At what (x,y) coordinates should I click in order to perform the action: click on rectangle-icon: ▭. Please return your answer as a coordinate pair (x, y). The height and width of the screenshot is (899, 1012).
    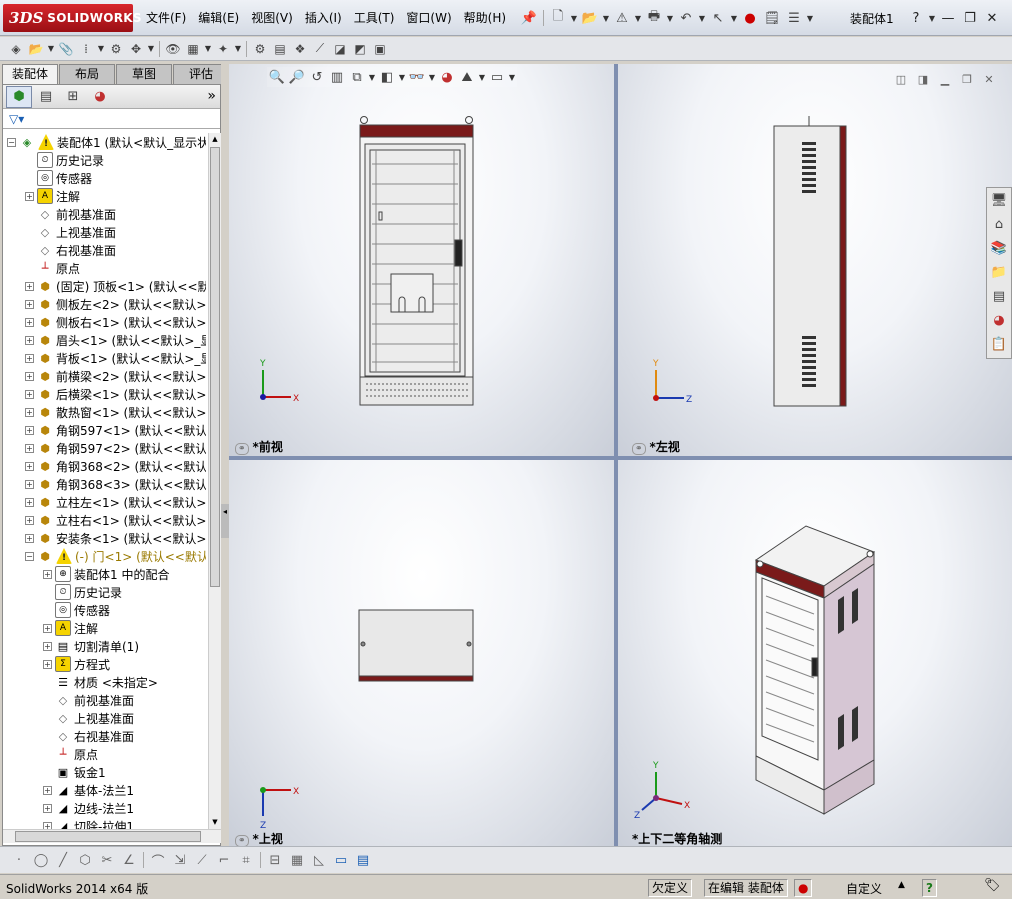
    Looking at the image, I should click on (341, 860).